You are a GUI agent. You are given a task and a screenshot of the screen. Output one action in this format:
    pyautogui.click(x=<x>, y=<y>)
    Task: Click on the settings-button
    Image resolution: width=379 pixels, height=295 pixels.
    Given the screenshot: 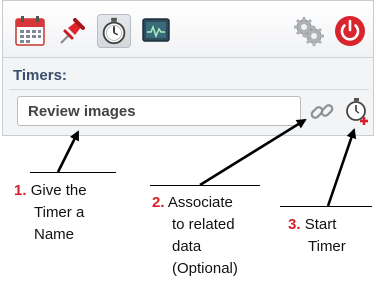 What is the action you would take?
    pyautogui.click(x=308, y=31)
    